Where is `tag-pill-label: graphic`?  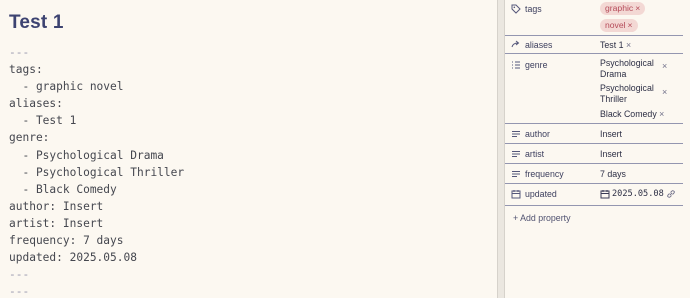 tag-pill-label: graphic is located at coordinates (619, 8).